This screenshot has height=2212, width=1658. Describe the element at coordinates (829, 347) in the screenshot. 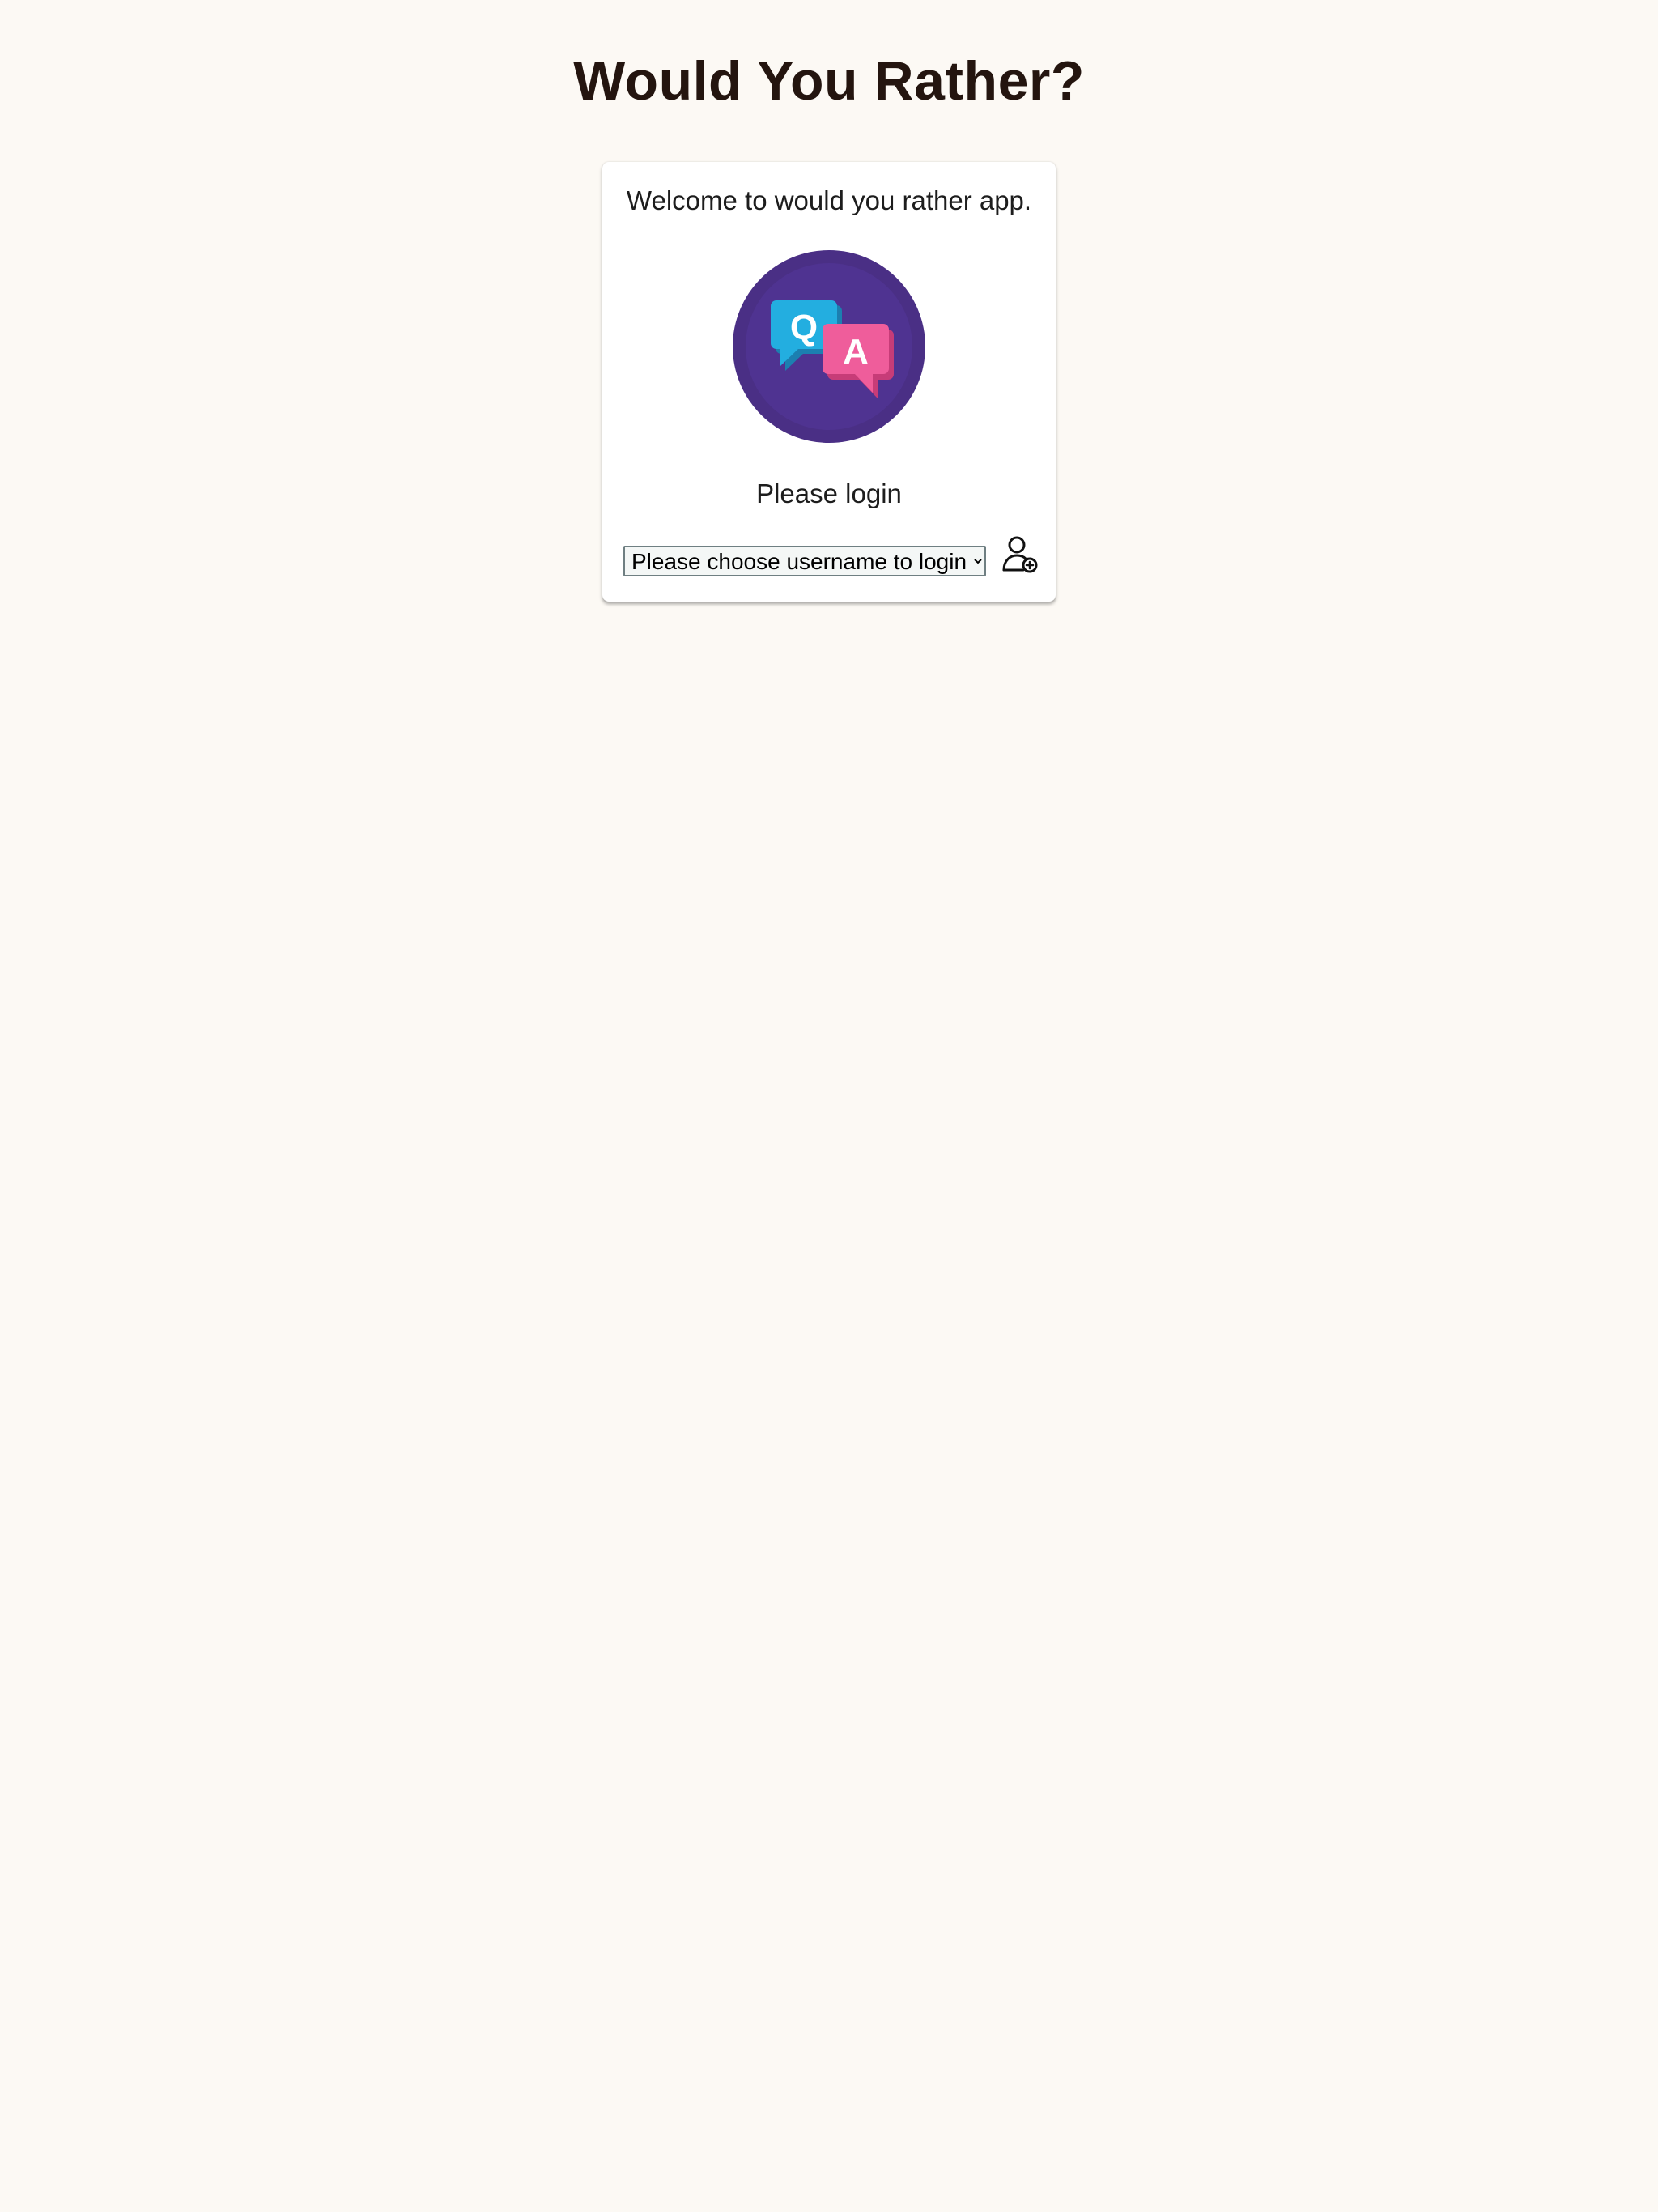

I see `qa-logo-icon: Q A` at that location.